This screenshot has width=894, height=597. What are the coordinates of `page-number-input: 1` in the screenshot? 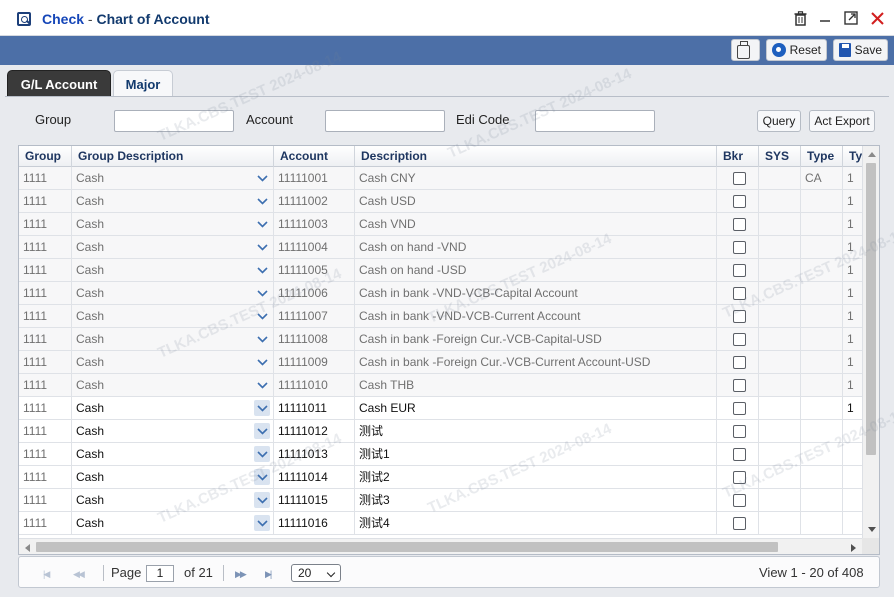 It's located at (160, 573).